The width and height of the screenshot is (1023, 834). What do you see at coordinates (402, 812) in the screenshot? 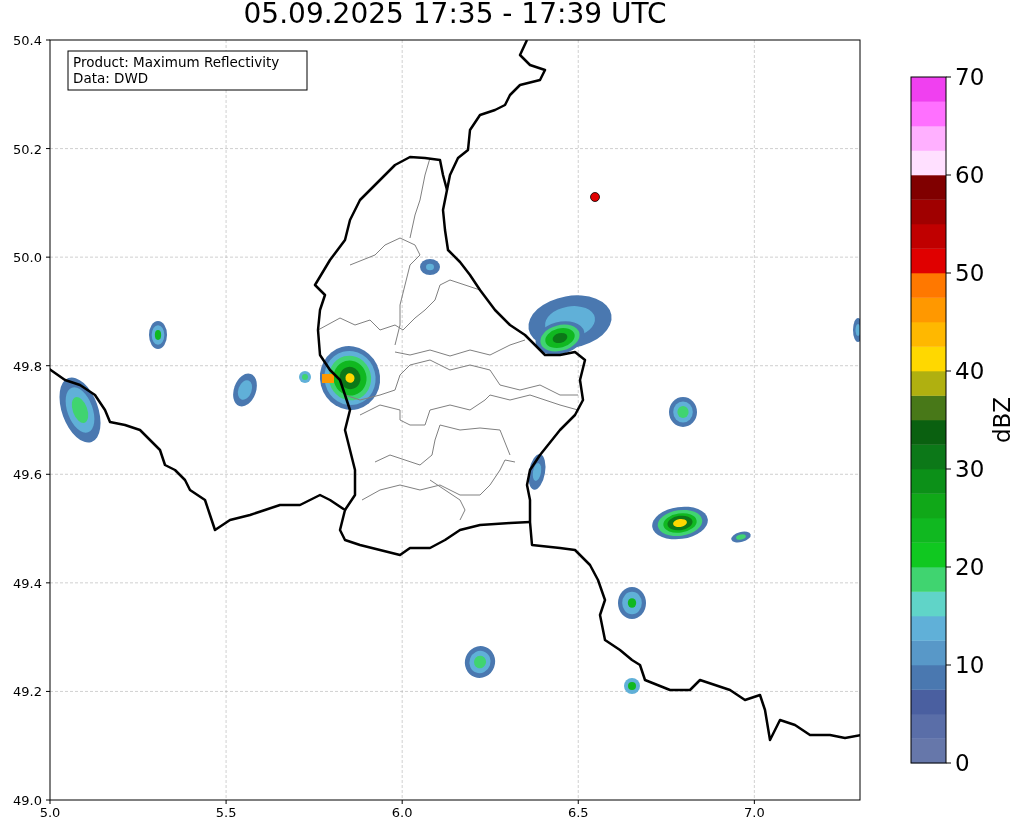
I see `tick-label: 6.0` at bounding box center [402, 812].